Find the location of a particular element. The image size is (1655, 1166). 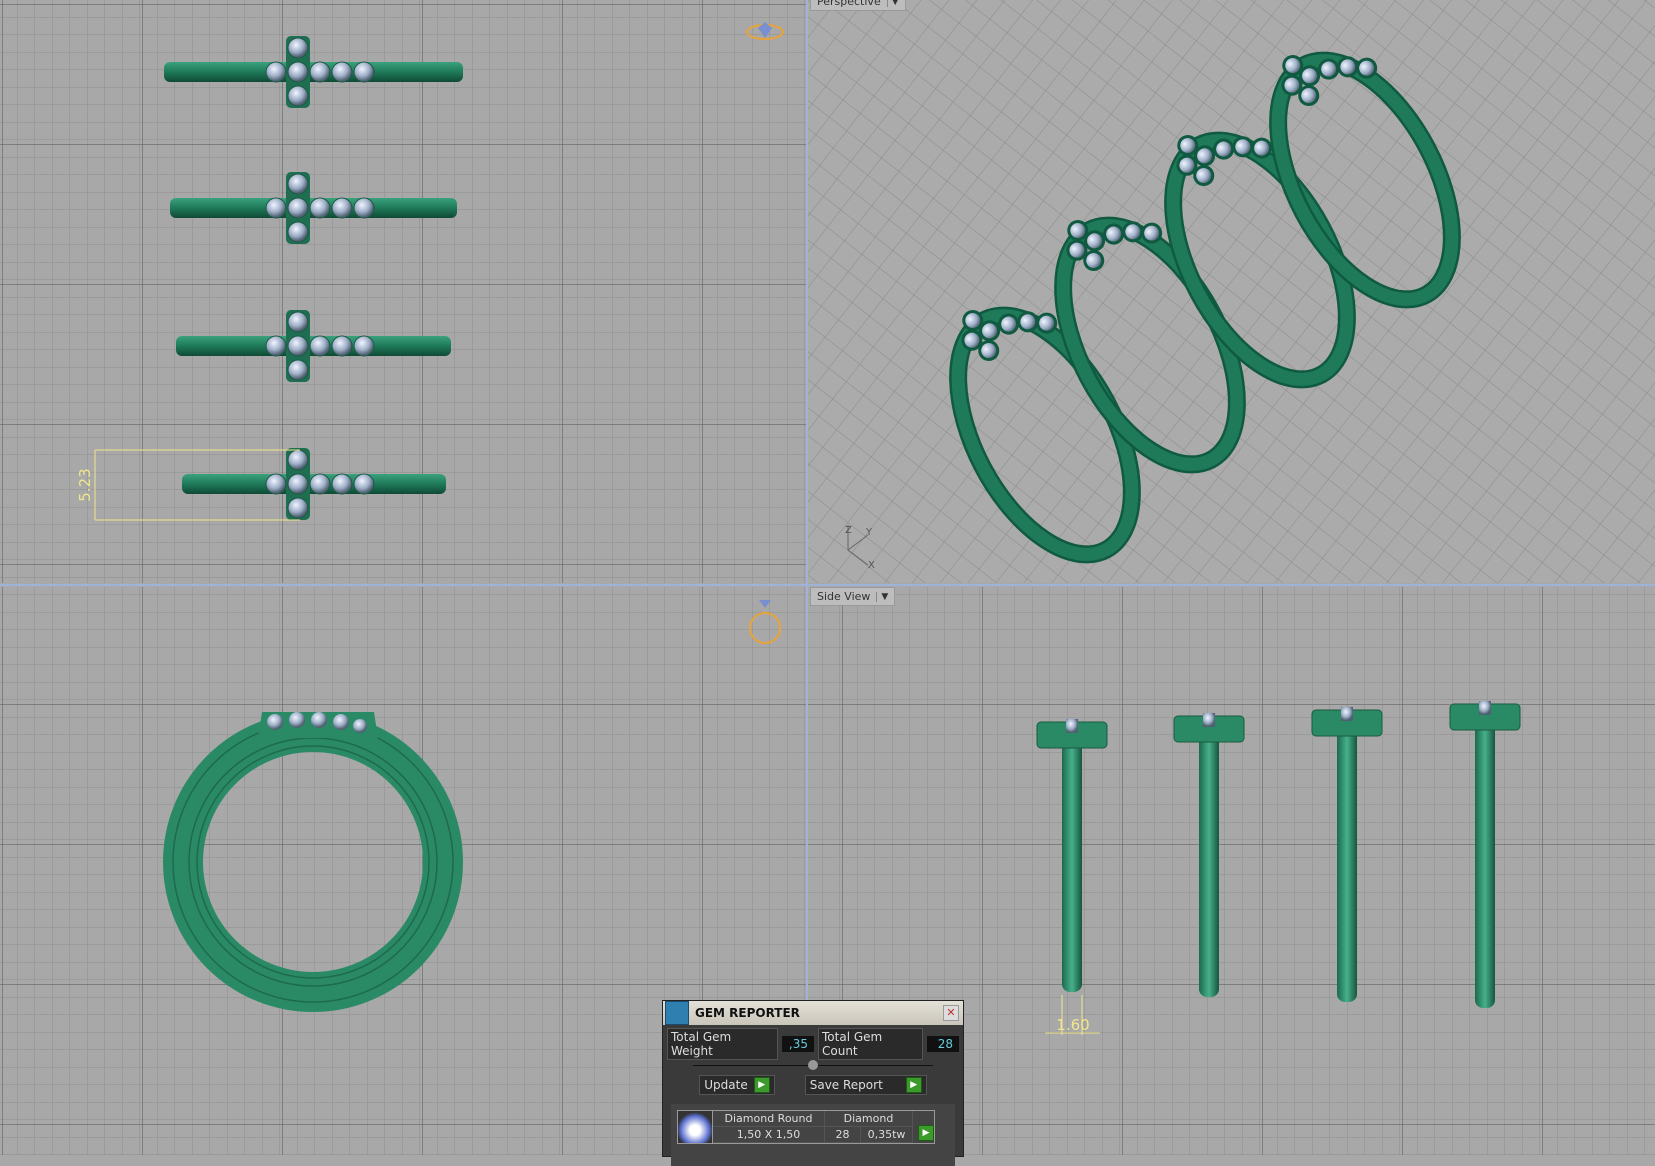

height-dimension: 5.23 is located at coordinates (85, 484).